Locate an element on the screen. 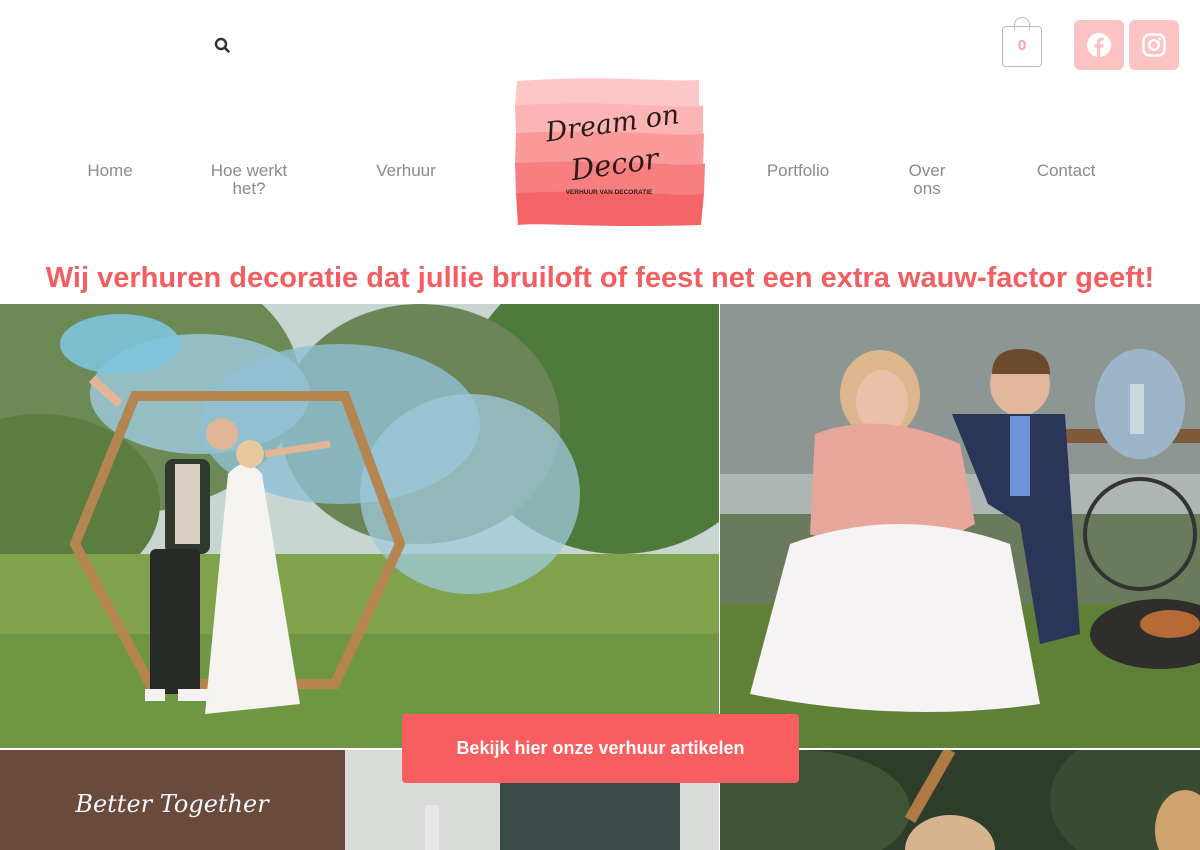  facebook-icon is located at coordinates (1099, 45).